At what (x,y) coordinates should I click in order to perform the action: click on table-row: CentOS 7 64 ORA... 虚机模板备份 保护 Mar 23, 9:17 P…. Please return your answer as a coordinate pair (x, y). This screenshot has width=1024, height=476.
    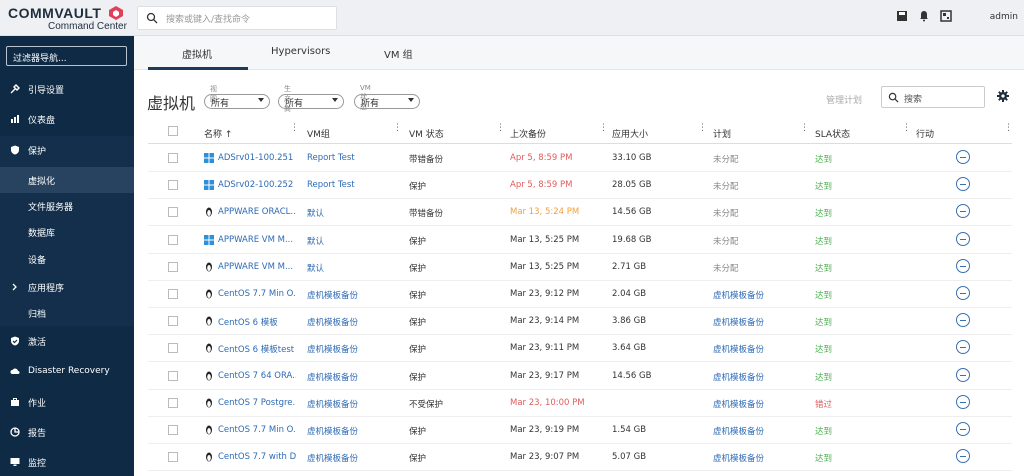
    Looking at the image, I should click on (580, 376).